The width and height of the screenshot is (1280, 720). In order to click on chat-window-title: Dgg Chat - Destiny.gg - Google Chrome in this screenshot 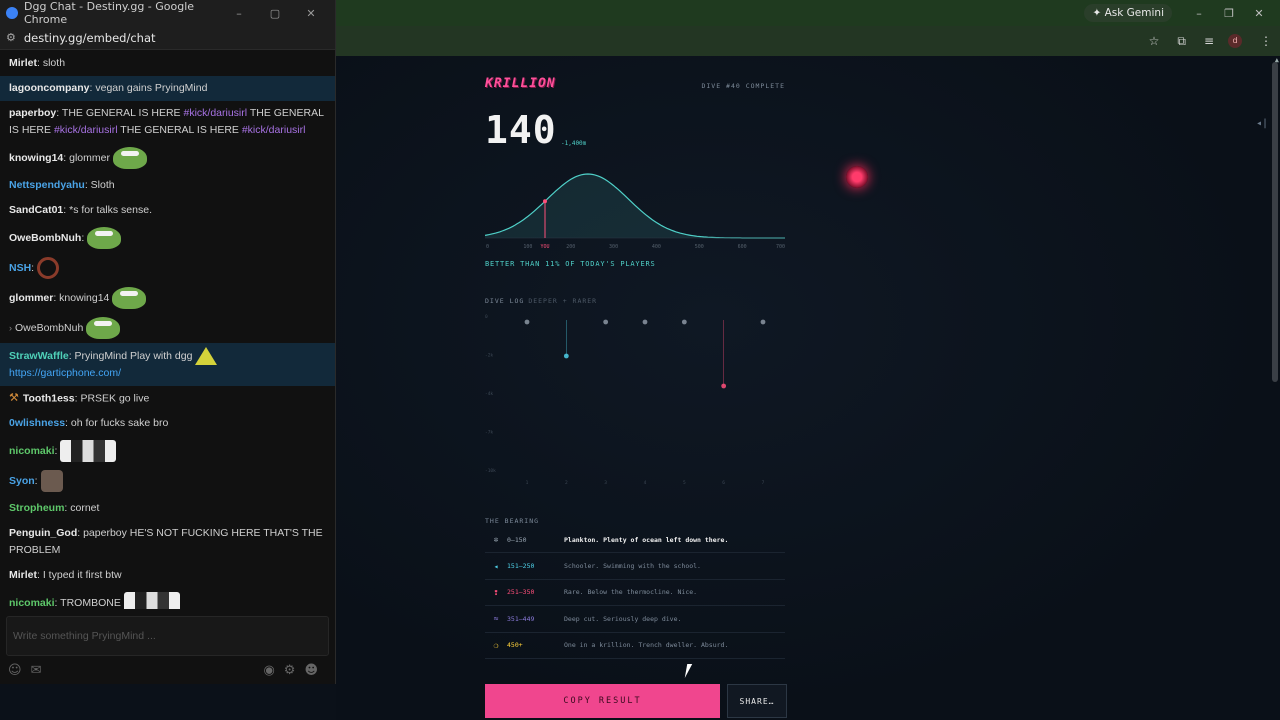, I will do `click(109, 13)`.